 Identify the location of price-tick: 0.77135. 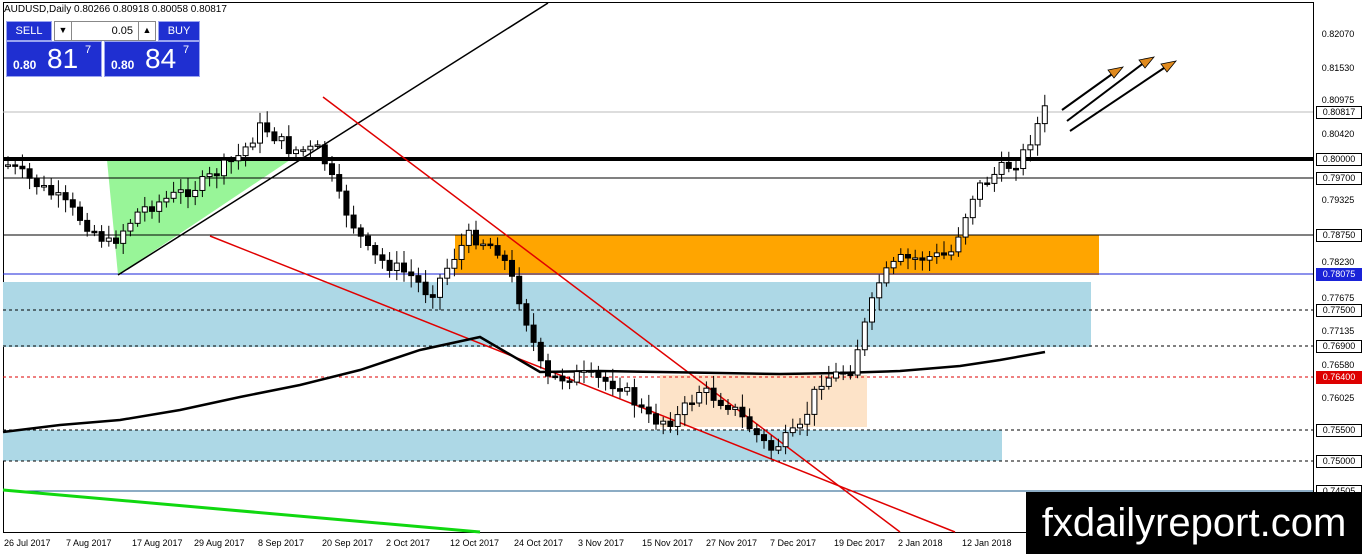
(1338, 331).